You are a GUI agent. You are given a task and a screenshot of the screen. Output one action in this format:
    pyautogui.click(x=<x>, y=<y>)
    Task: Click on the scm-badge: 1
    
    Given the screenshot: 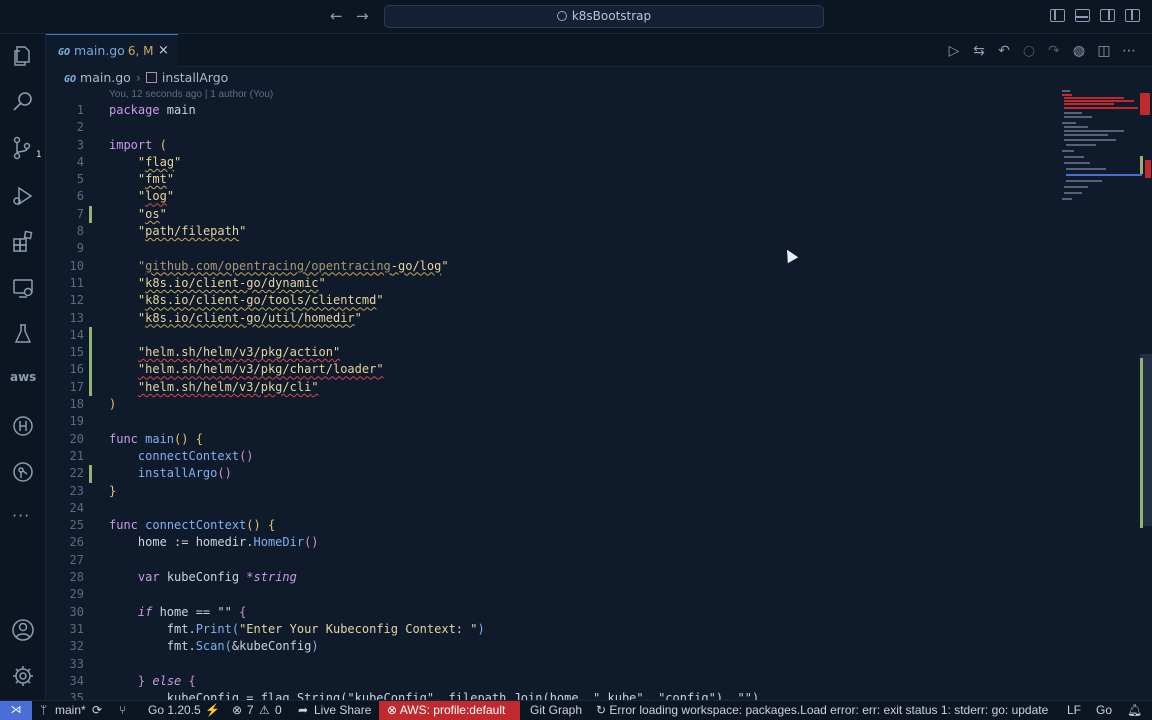 What is the action you would take?
    pyautogui.click(x=39, y=155)
    